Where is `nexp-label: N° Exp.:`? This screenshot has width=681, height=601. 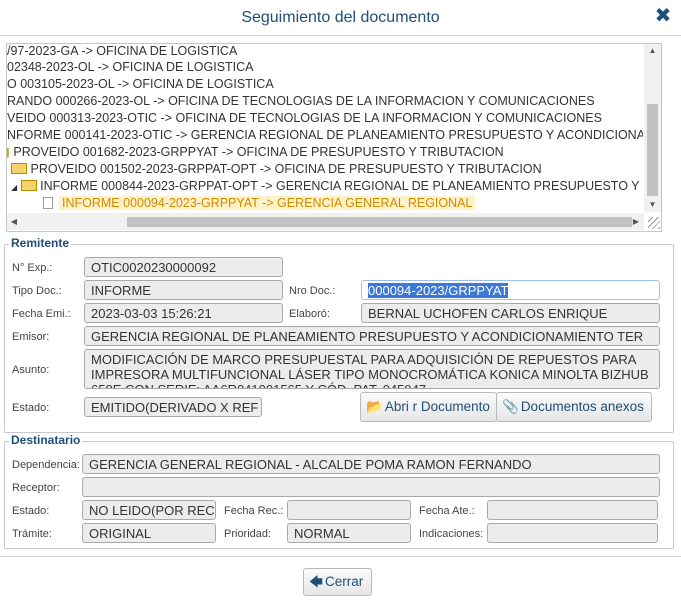
nexp-label: N° Exp.: is located at coordinates (32, 268).